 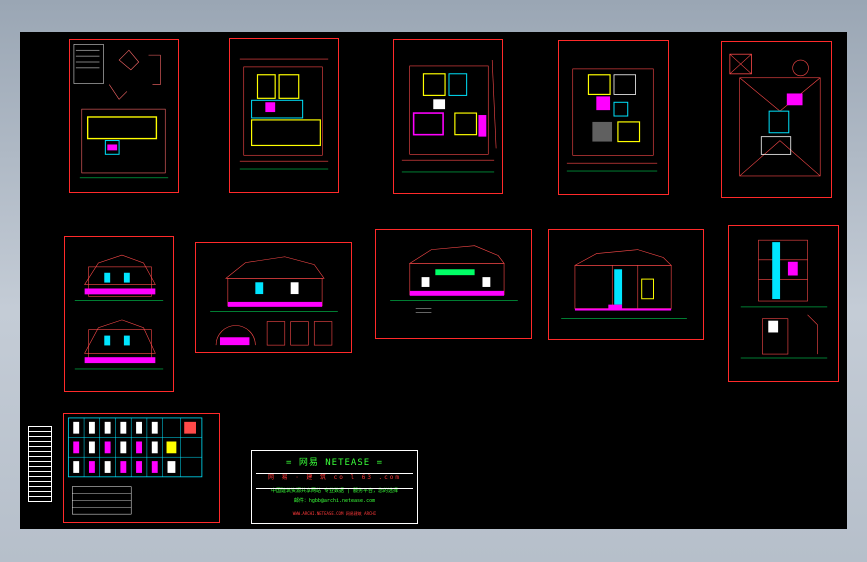 What do you see at coordinates (124, 116) in the screenshot?
I see `site-plan-sheet` at bounding box center [124, 116].